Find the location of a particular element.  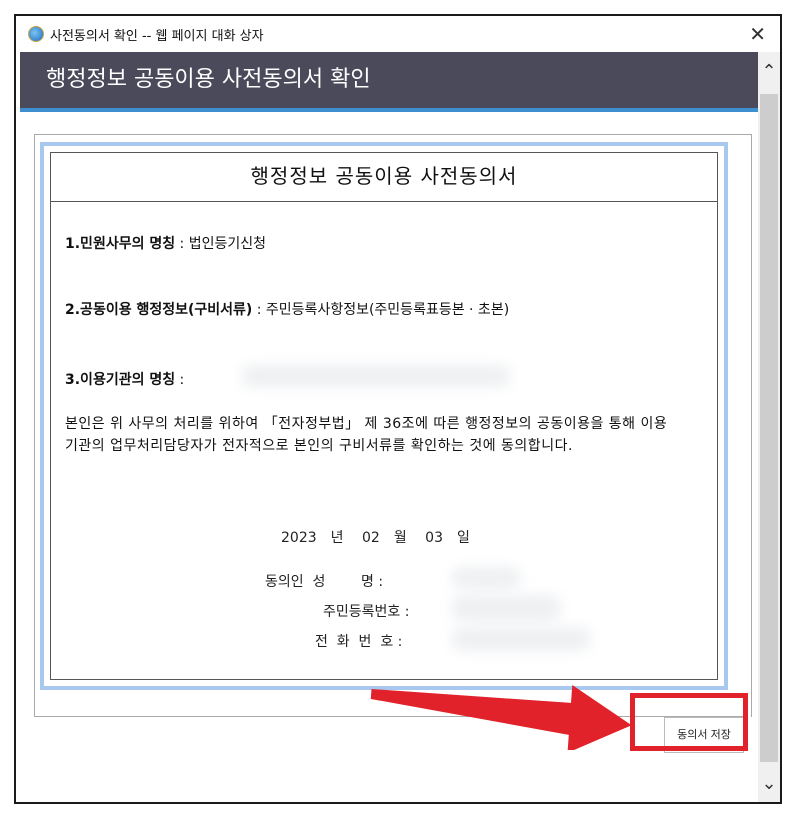

date-day: 03 is located at coordinates (434, 538).